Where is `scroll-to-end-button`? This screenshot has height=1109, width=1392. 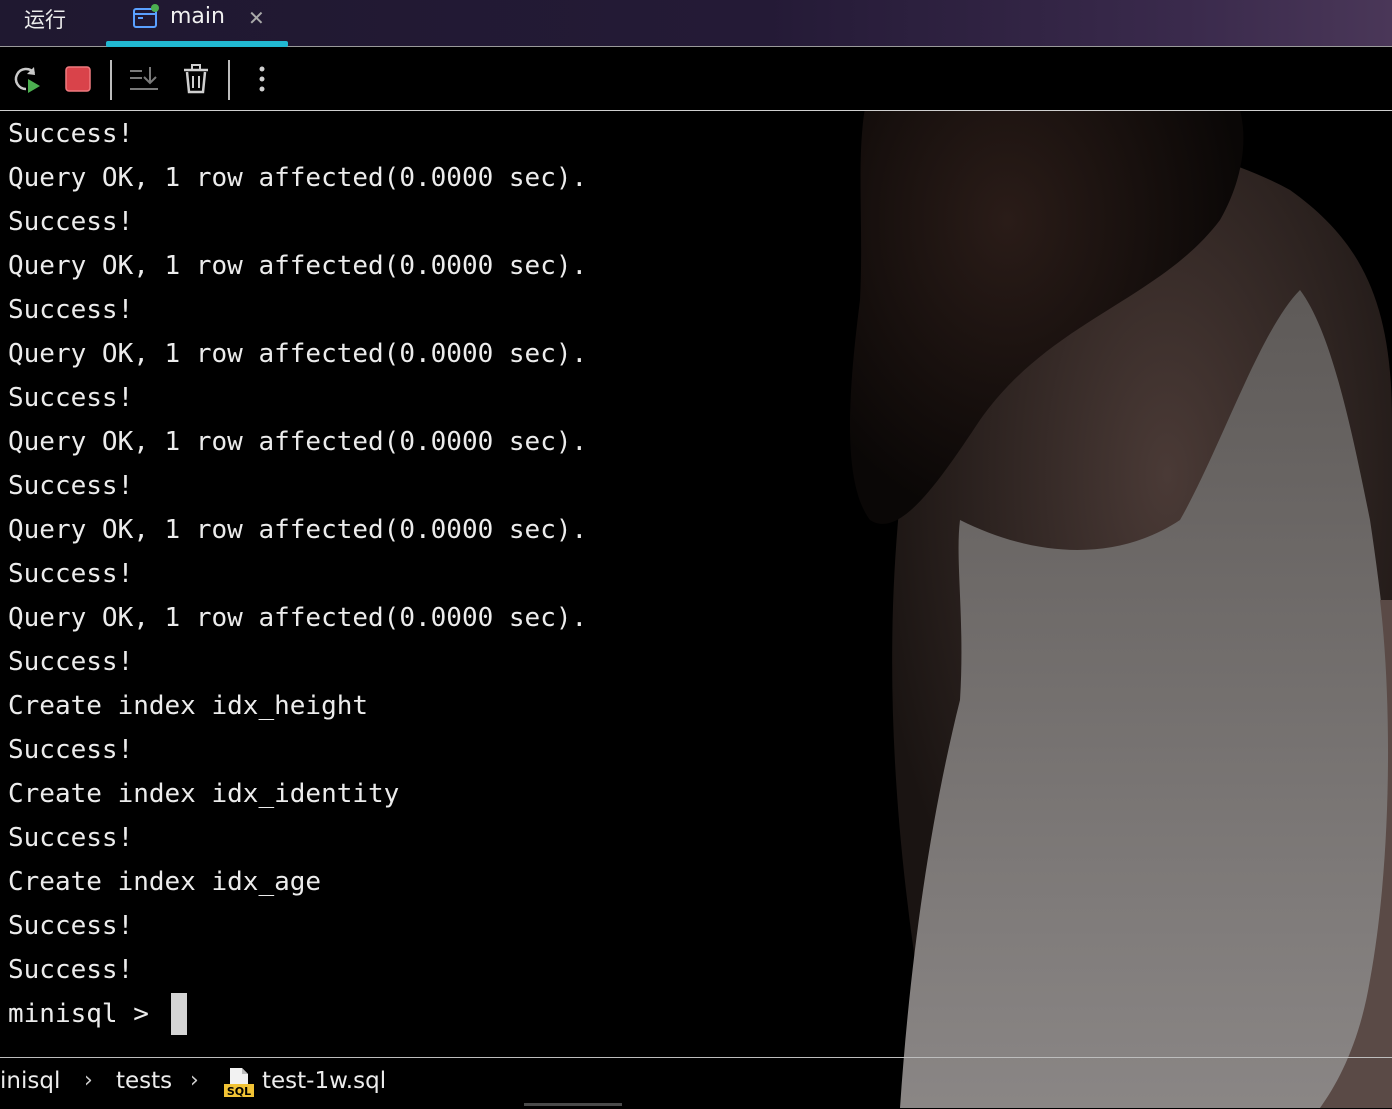
scroll-to-end-button is located at coordinates (144, 79).